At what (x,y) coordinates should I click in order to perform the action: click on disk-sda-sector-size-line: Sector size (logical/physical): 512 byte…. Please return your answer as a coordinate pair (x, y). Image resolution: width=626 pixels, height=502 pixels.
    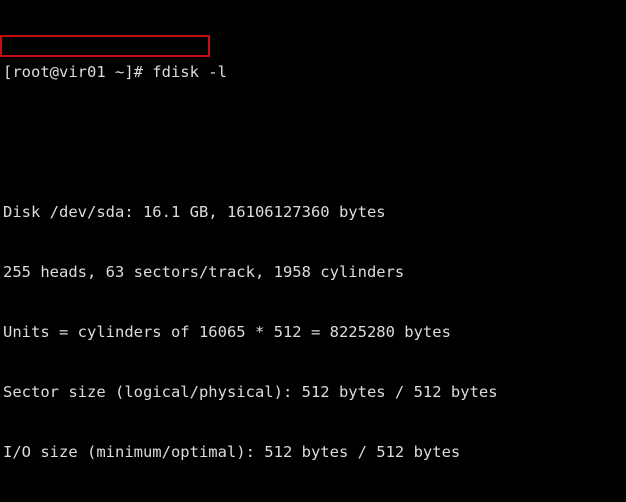
    Looking at the image, I should click on (250, 392).